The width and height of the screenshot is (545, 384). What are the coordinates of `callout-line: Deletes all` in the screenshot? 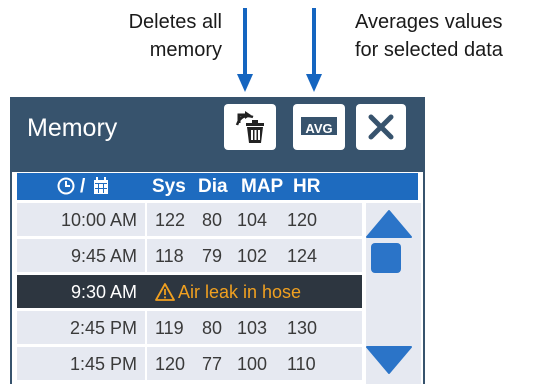 It's located at (175, 22).